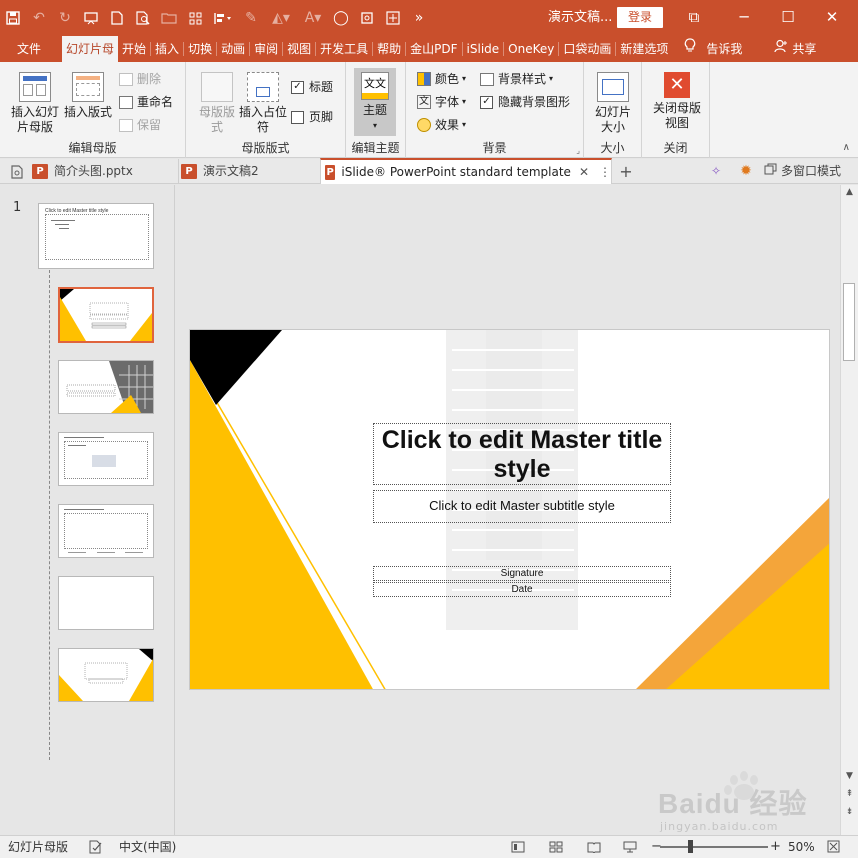  What do you see at coordinates (106, 387) in the screenshot?
I see `layout-thumbnail-section` at bounding box center [106, 387].